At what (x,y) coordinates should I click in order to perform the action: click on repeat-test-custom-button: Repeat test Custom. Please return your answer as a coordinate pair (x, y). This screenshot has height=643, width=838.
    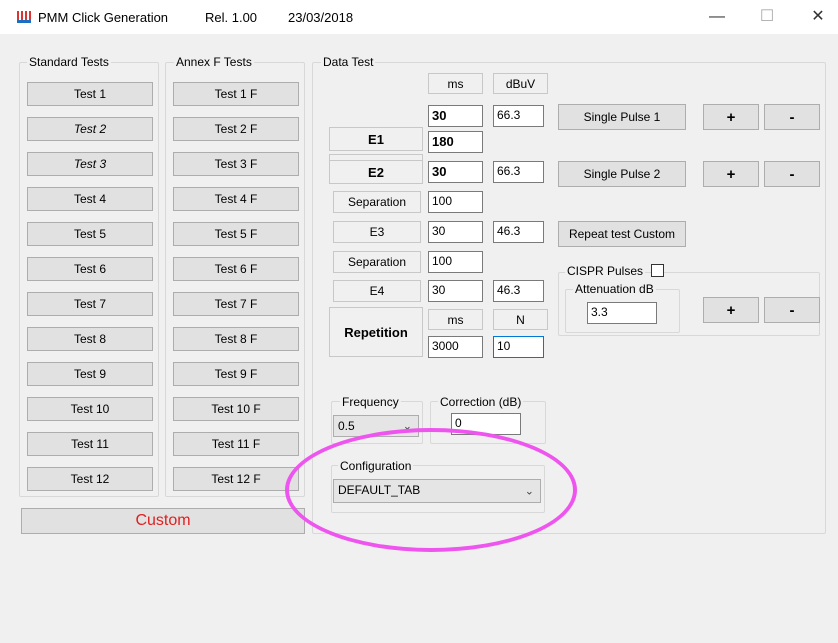
    Looking at the image, I should click on (622, 234).